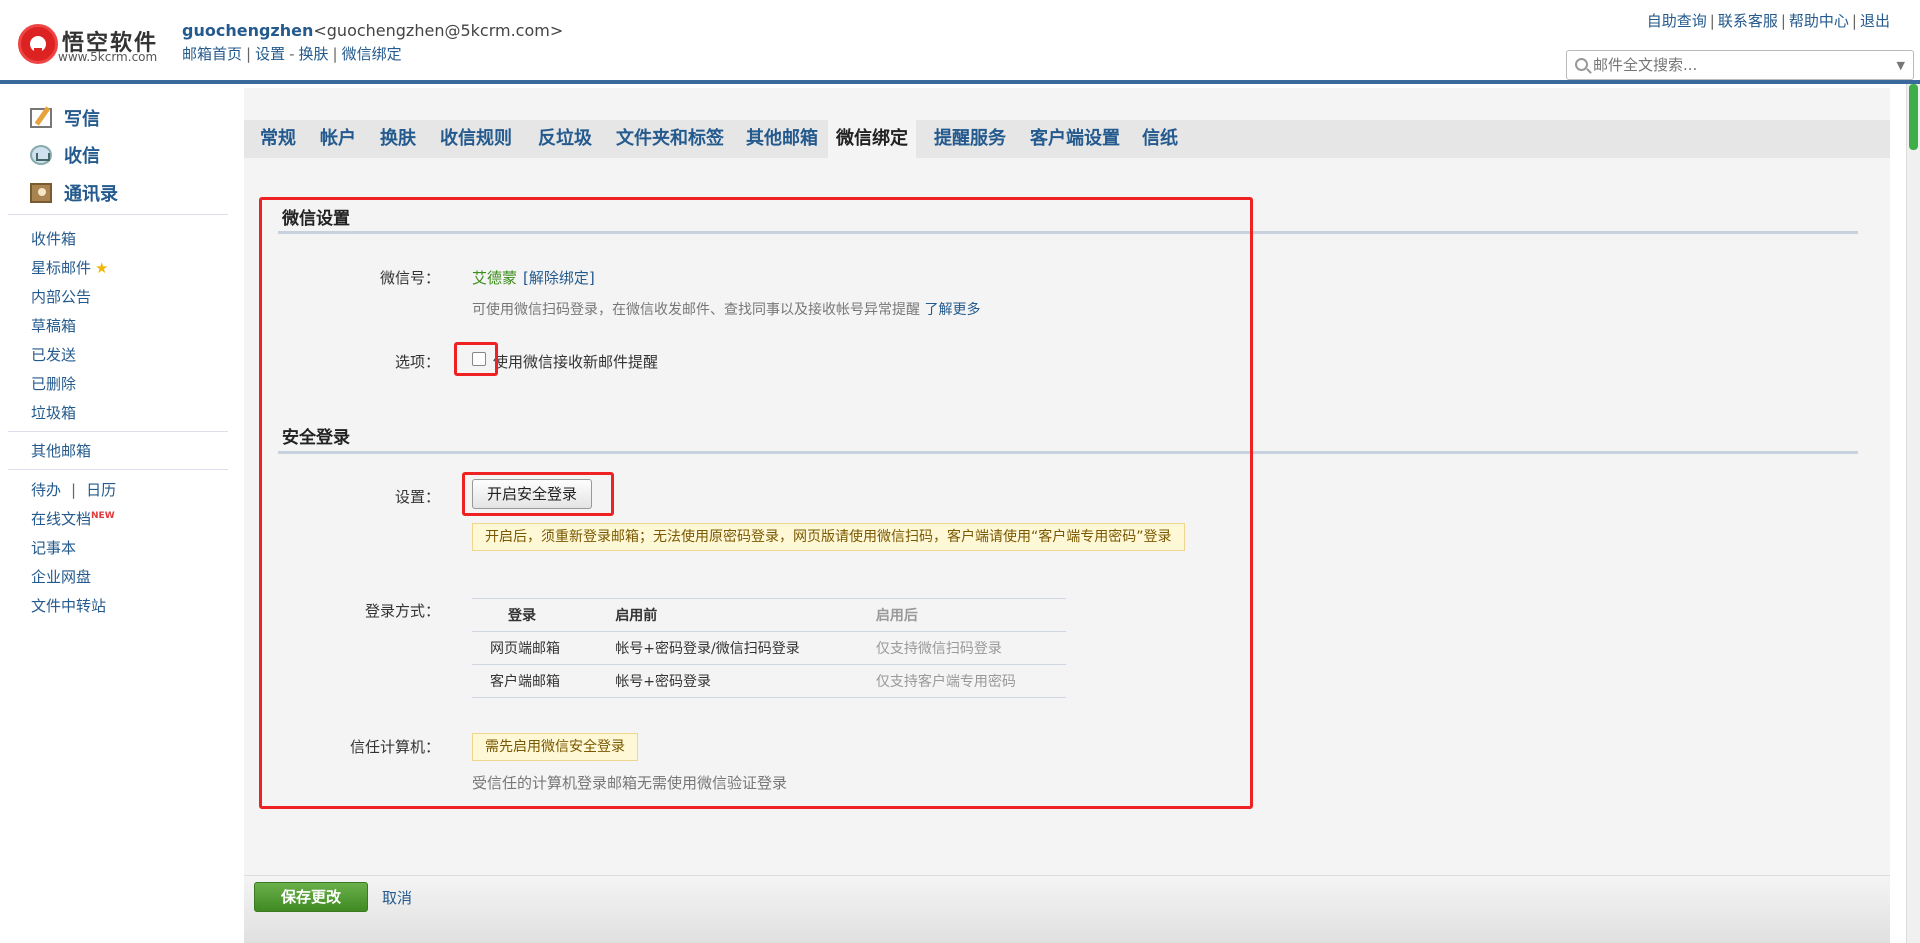 This screenshot has width=1920, height=943. I want to click on tab-client-settings: 客户端设置, so click(1075, 139).